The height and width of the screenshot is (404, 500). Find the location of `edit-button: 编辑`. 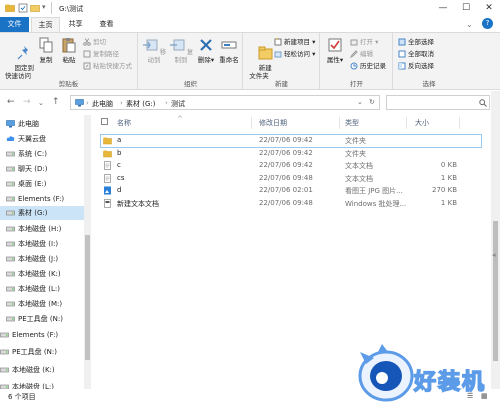

edit-button: 编辑 is located at coordinates (361, 54).